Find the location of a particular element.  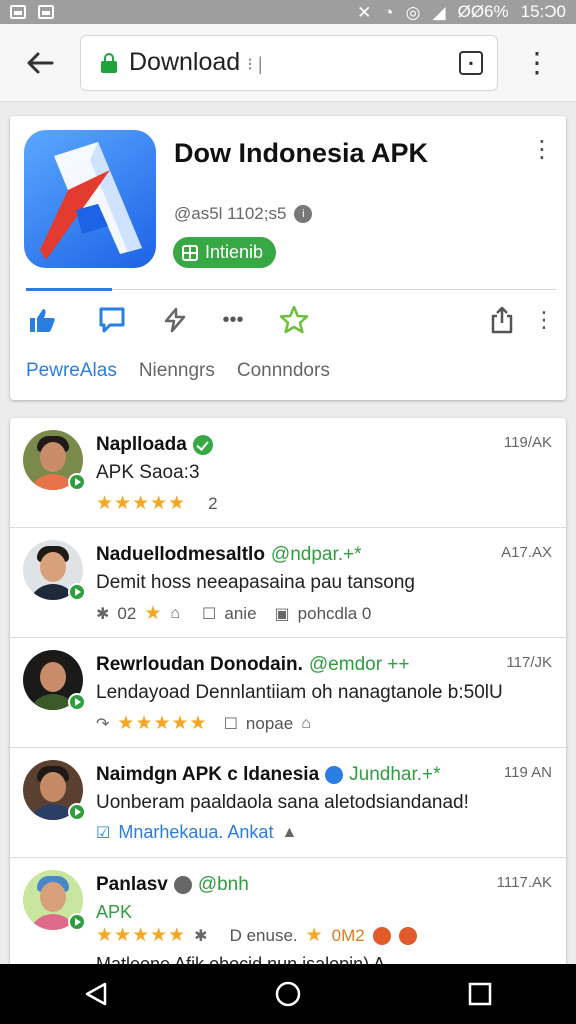

square-icon: ☐ is located at coordinates (230, 724).